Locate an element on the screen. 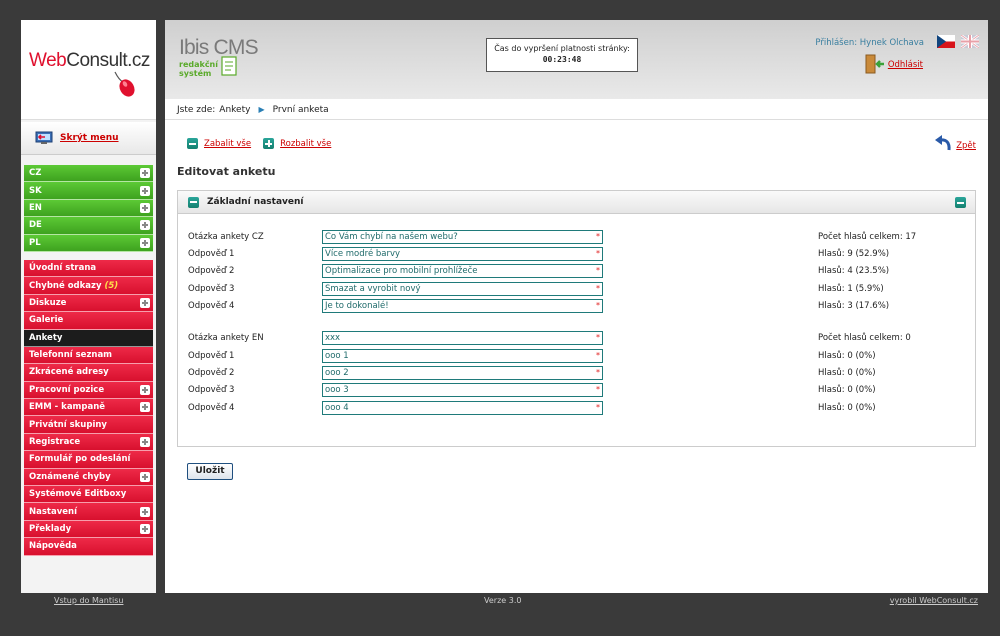 The height and width of the screenshot is (636, 1000). lang-item-pl: PL is located at coordinates (88, 243).